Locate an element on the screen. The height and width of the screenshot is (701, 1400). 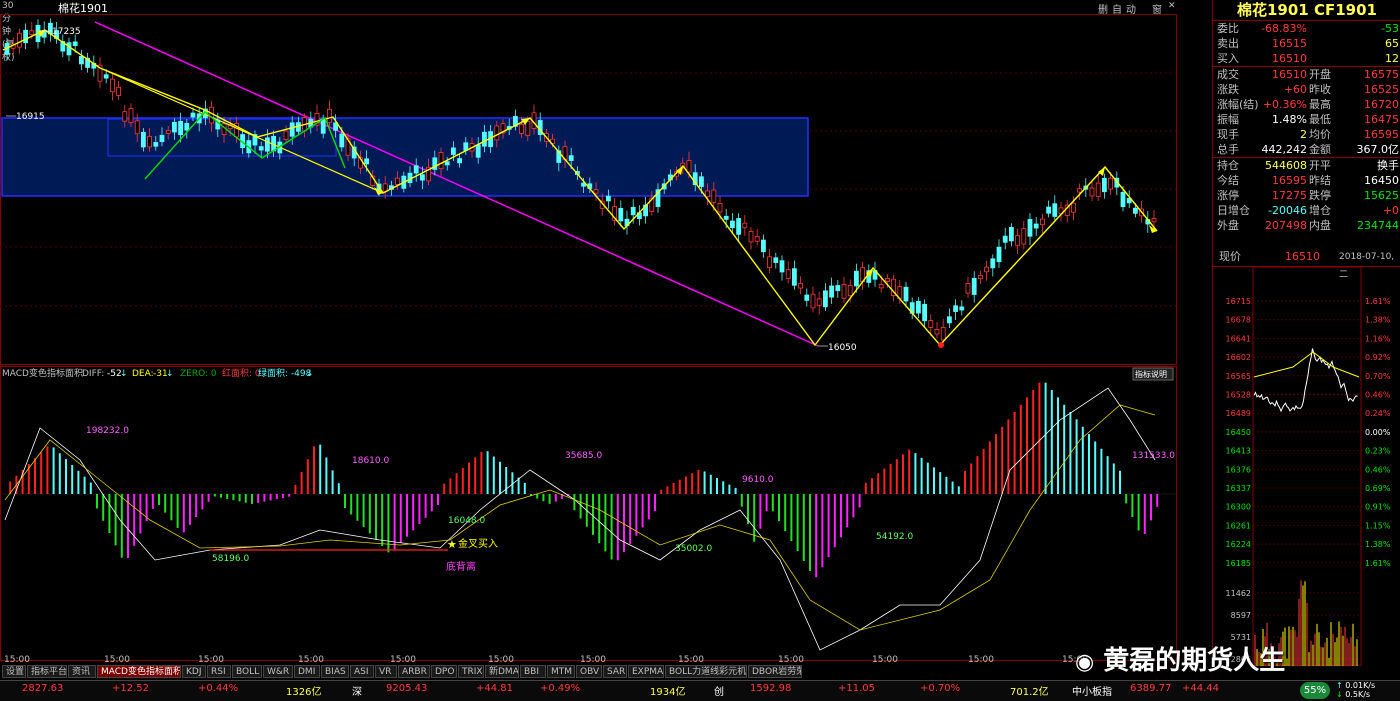
status-item: 1592.98 is located at coordinates (771, 688).